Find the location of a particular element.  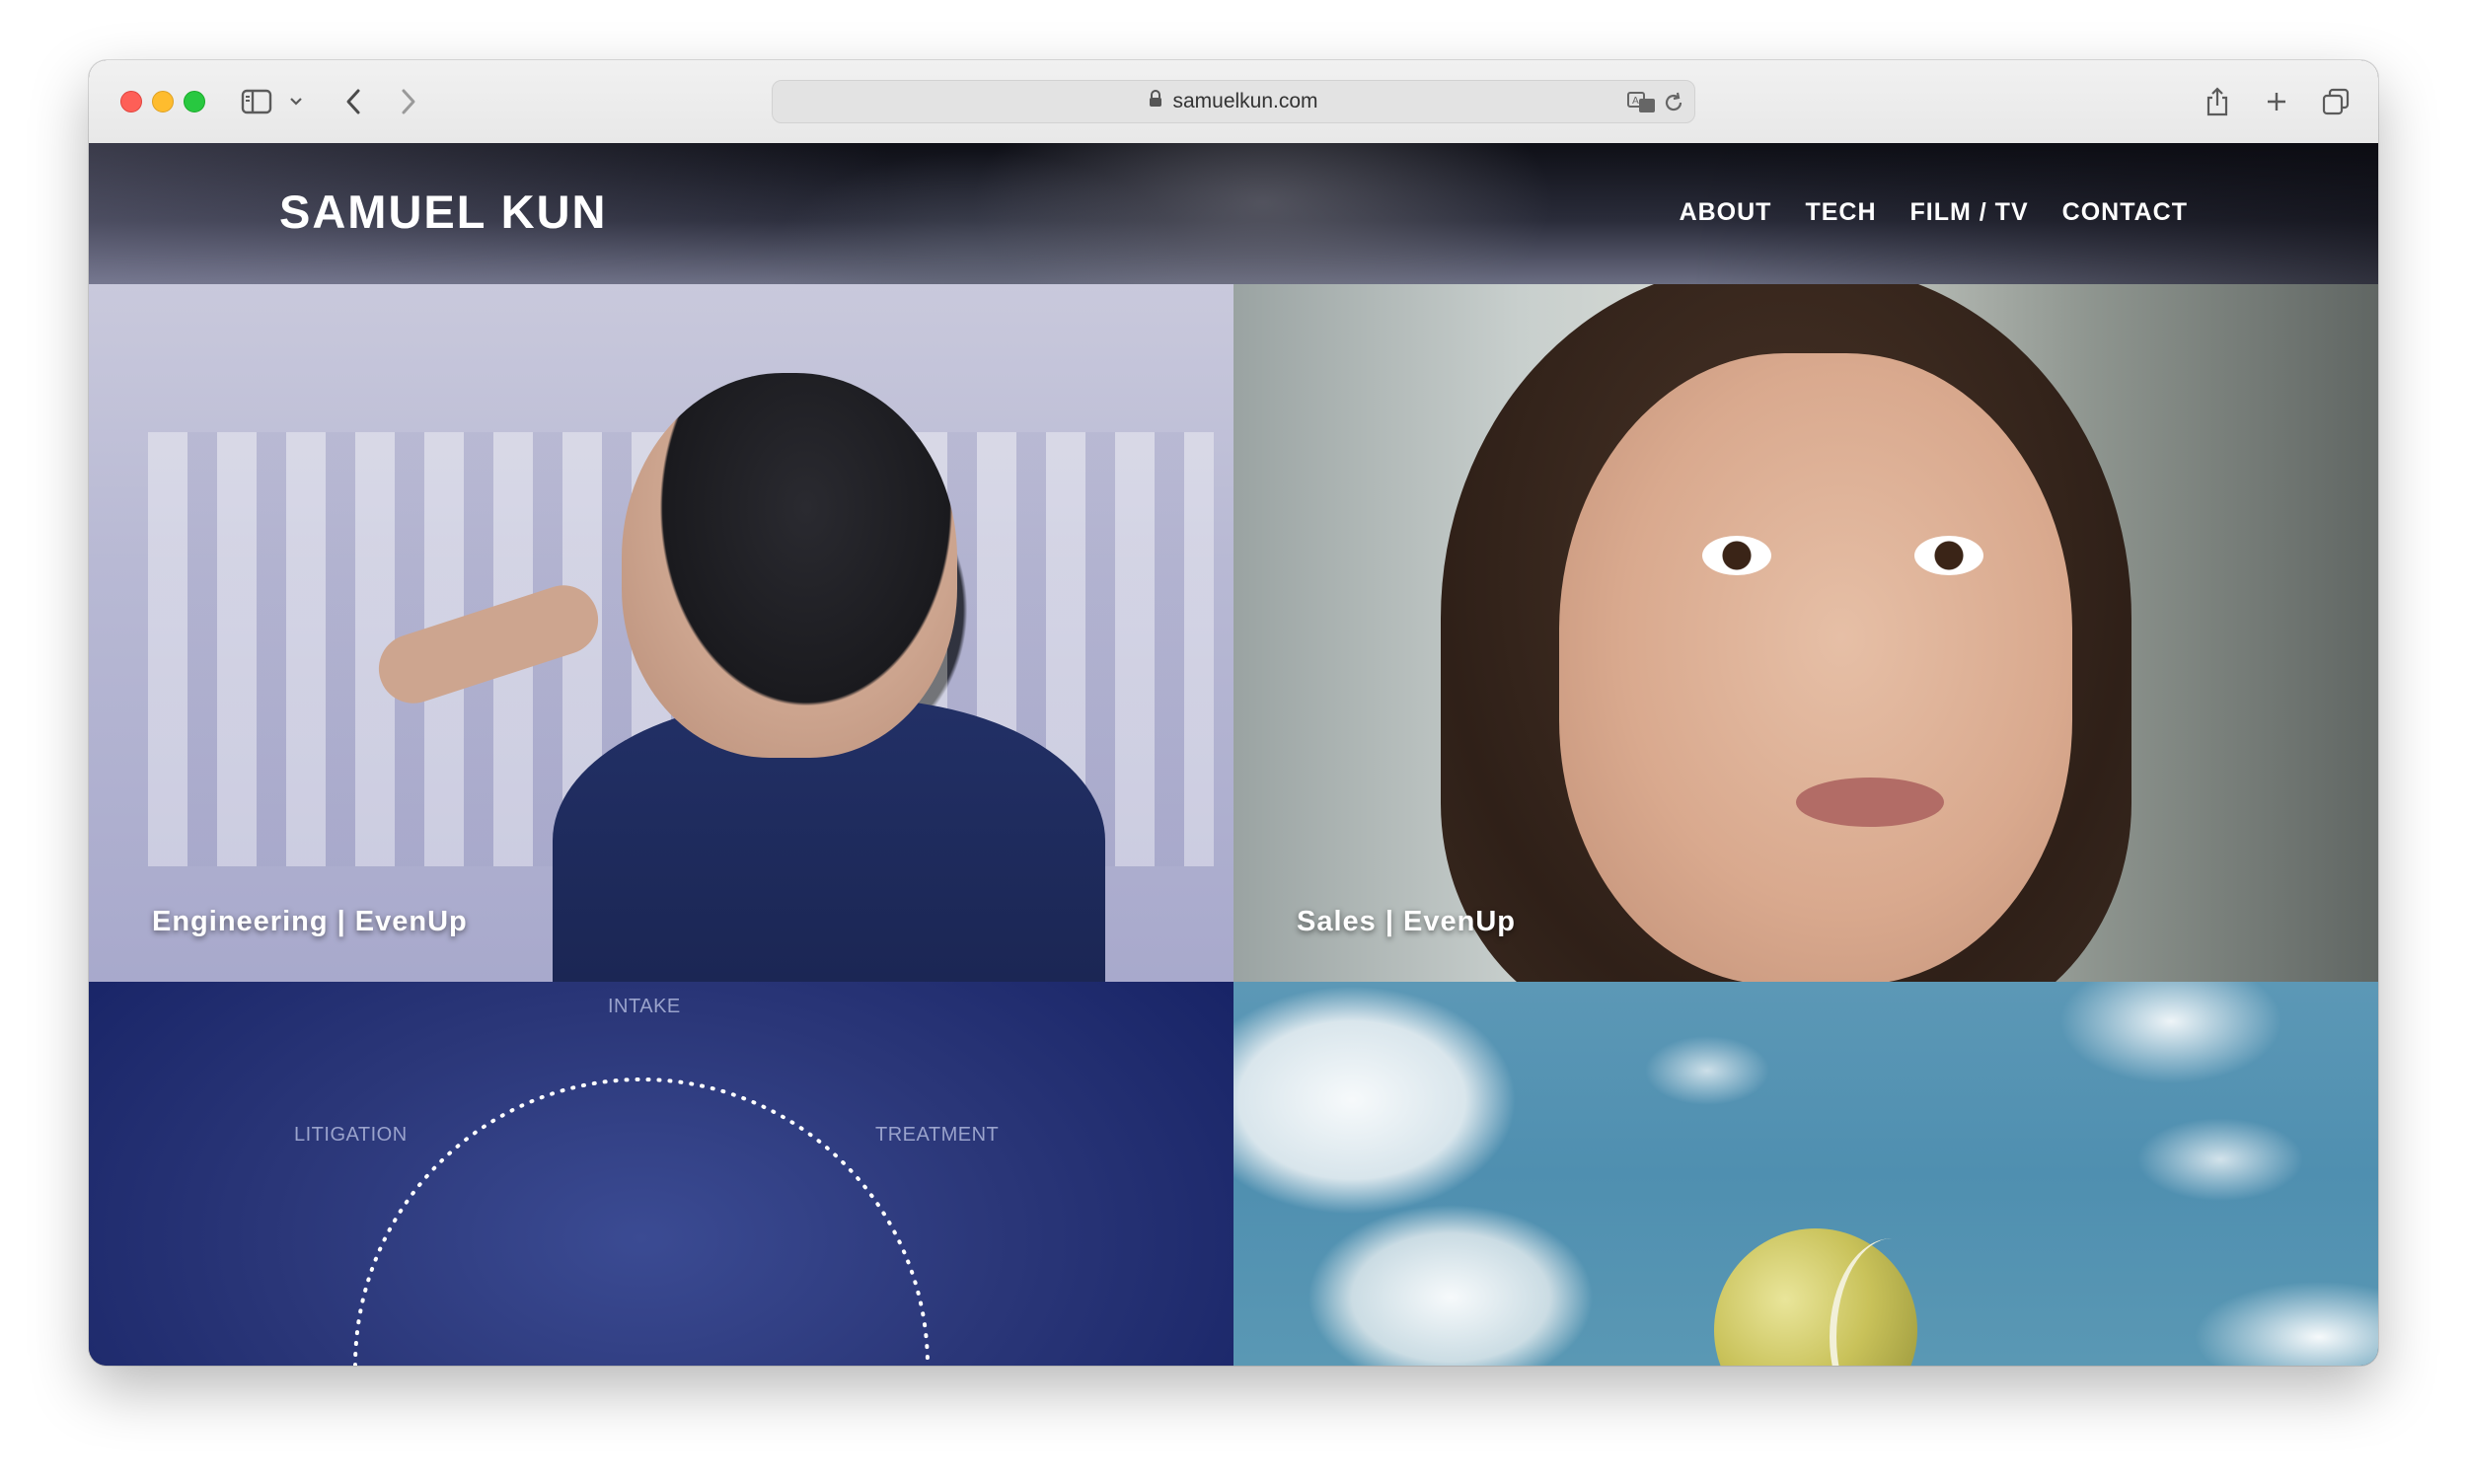

tennis-ball-seam is located at coordinates (1892, 1302).